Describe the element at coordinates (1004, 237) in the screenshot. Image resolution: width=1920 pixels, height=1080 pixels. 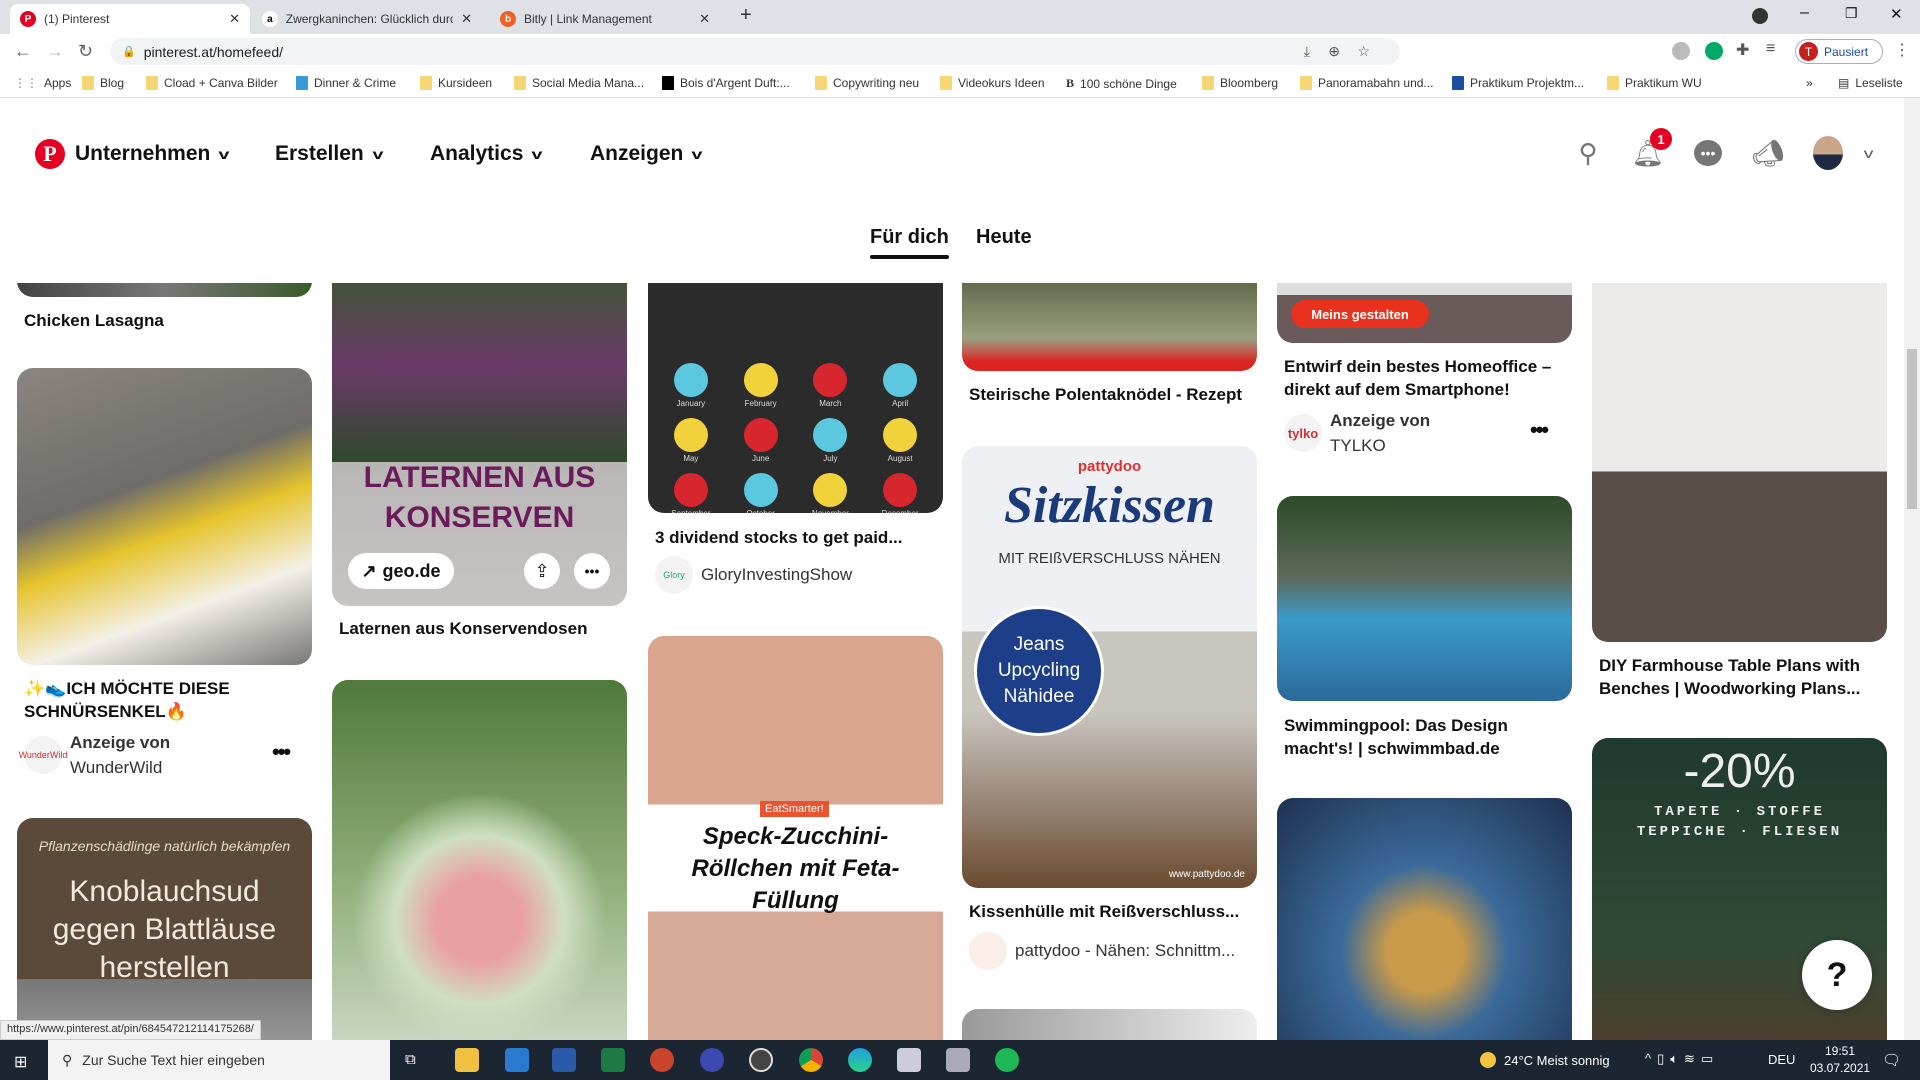
I see `tab-heute: Heute` at that location.